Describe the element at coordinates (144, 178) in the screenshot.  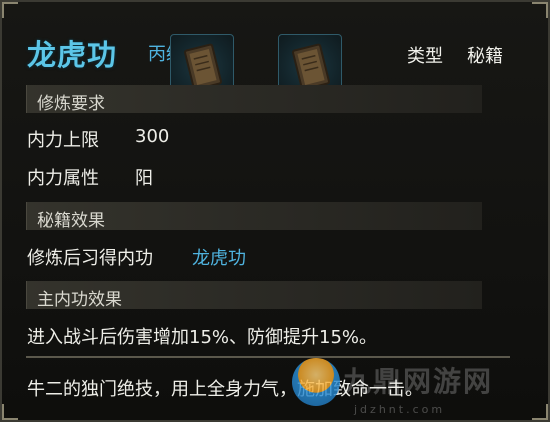
I see `row-neili-attr-value: 阳` at that location.